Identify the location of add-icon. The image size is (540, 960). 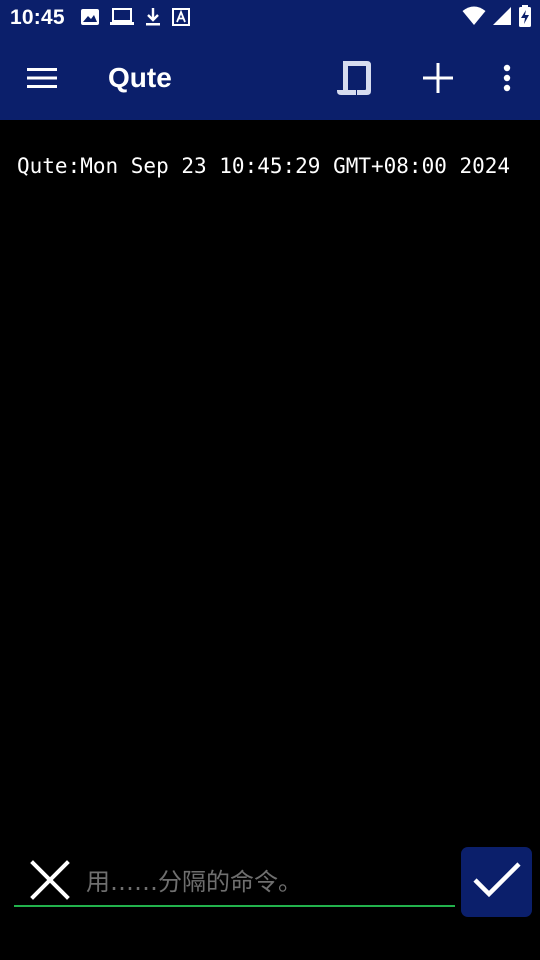
(438, 80).